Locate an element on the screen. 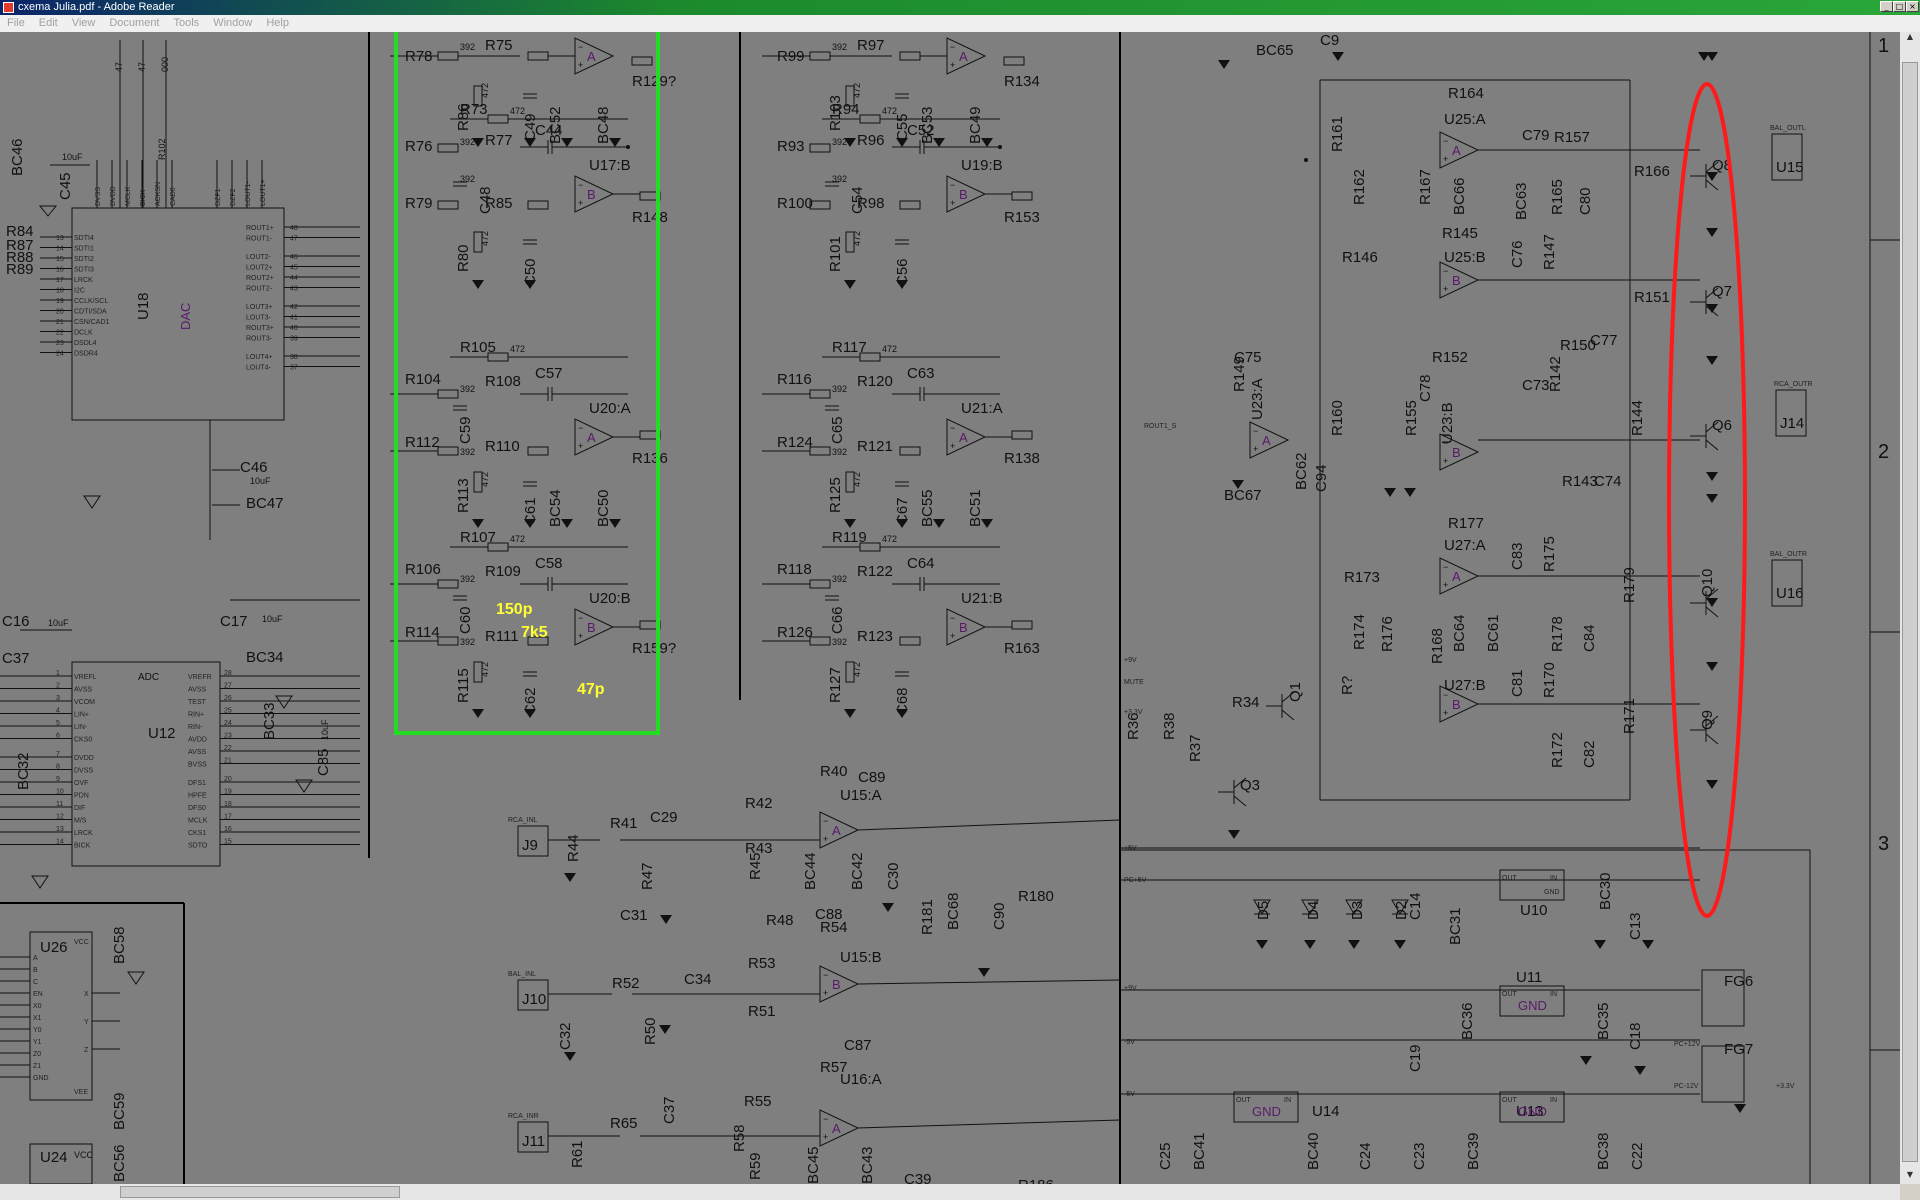 The image size is (1920, 1200). output-part: R170 is located at coordinates (1549, 680).